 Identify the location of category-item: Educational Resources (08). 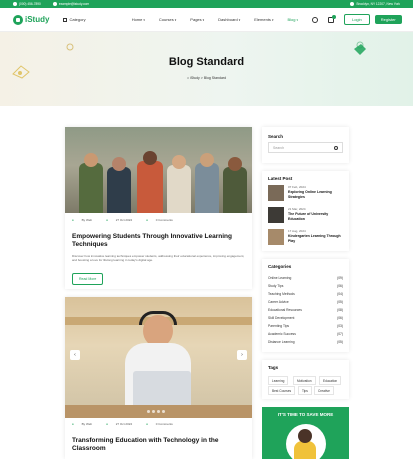
(305, 310).